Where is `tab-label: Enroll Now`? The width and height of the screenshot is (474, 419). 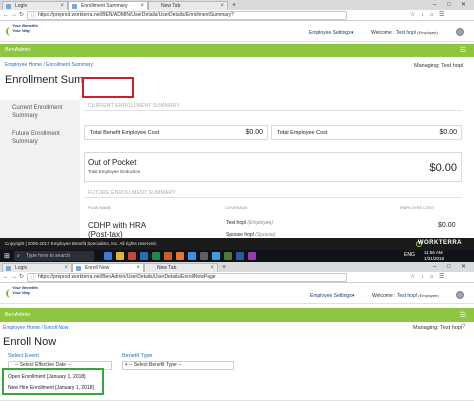 tab-label: Enroll Now is located at coordinates (97, 268).